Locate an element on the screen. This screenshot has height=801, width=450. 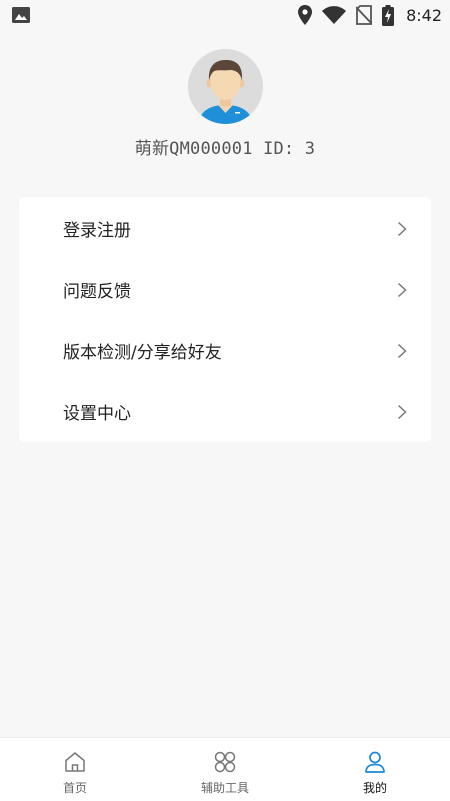
tools-icon is located at coordinates (225, 762).